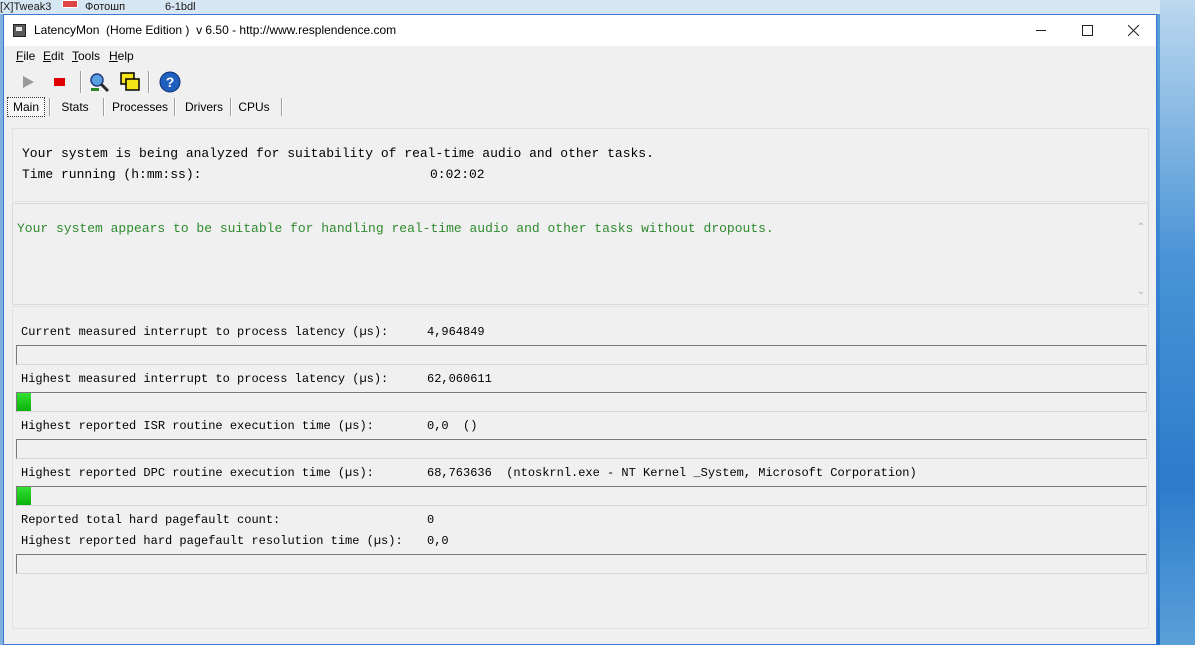  What do you see at coordinates (70, 4) in the screenshot?
I see `desktop-icon` at bounding box center [70, 4].